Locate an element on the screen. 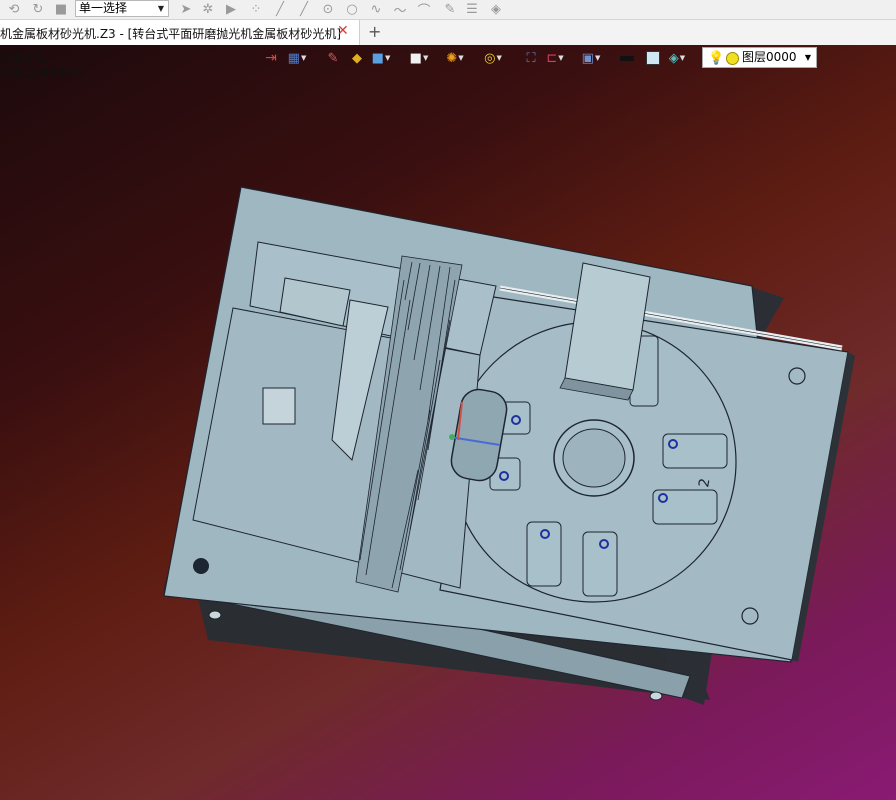 The height and width of the screenshot is (800, 896). motor-box is located at coordinates (279, 406).